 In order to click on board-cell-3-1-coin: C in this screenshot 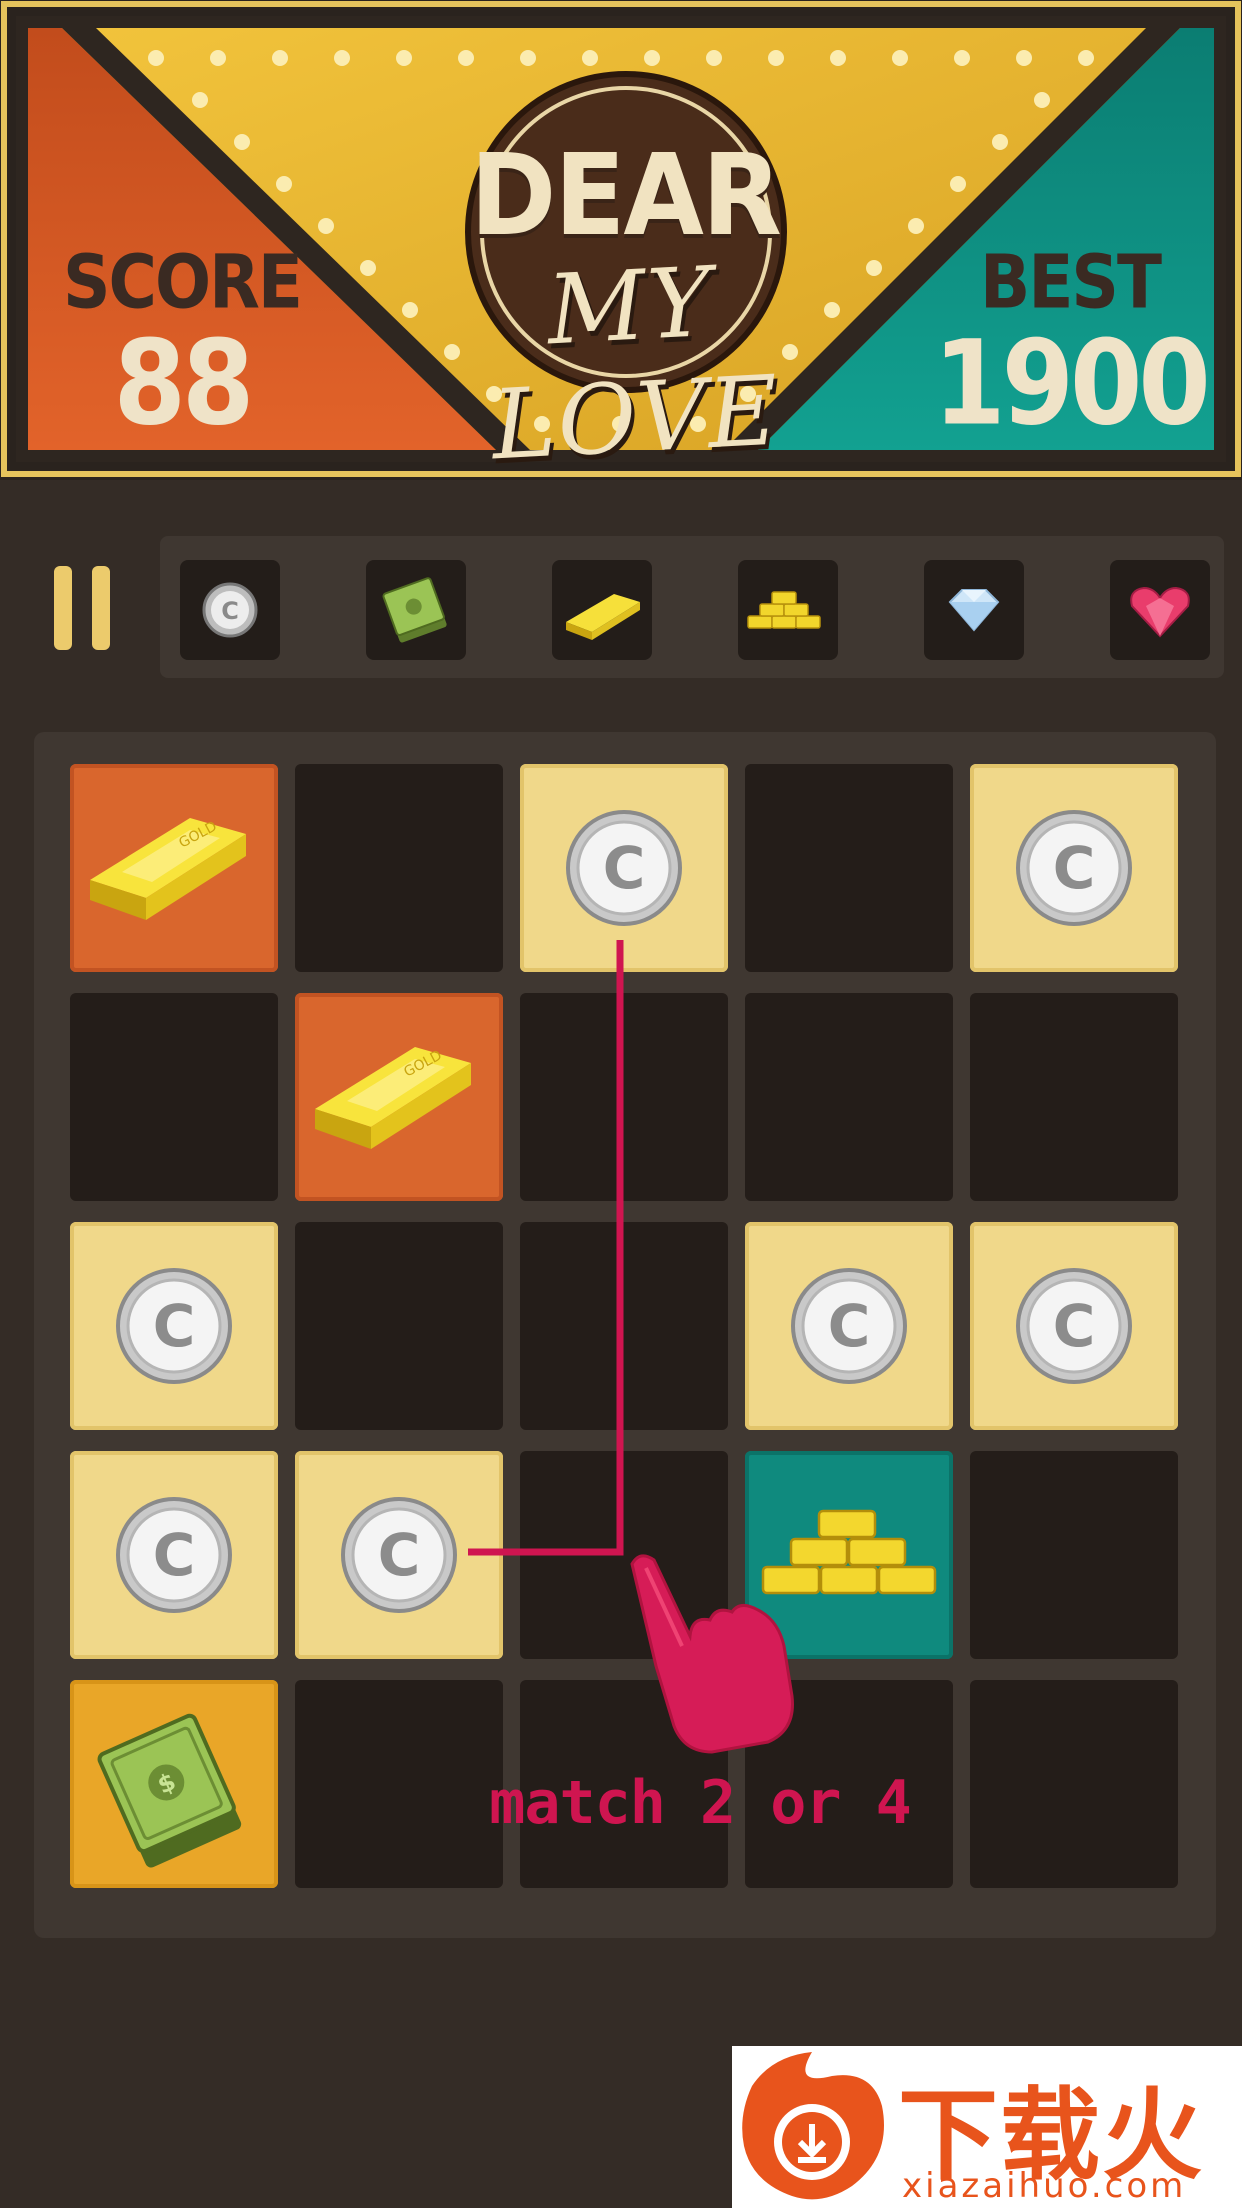, I will do `click(174, 1326)`.